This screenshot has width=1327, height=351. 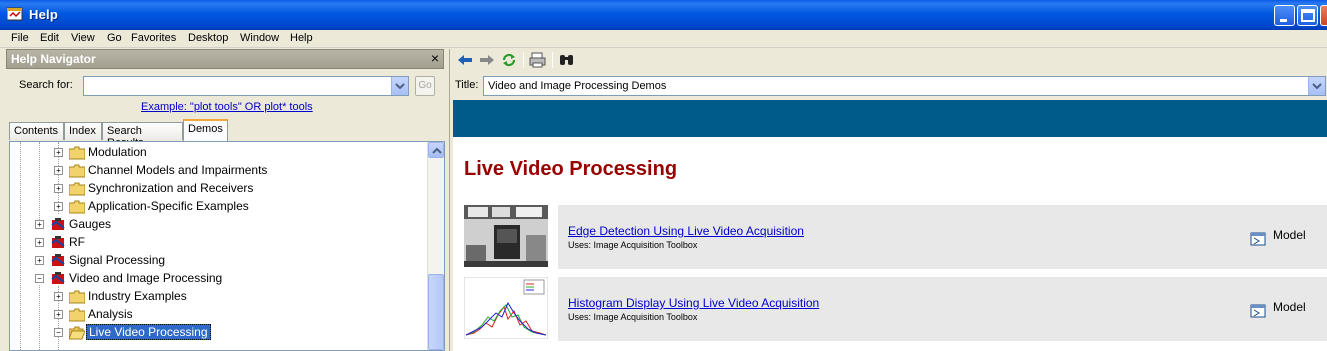 I want to click on minimize-icon, so click(x=1283, y=20).